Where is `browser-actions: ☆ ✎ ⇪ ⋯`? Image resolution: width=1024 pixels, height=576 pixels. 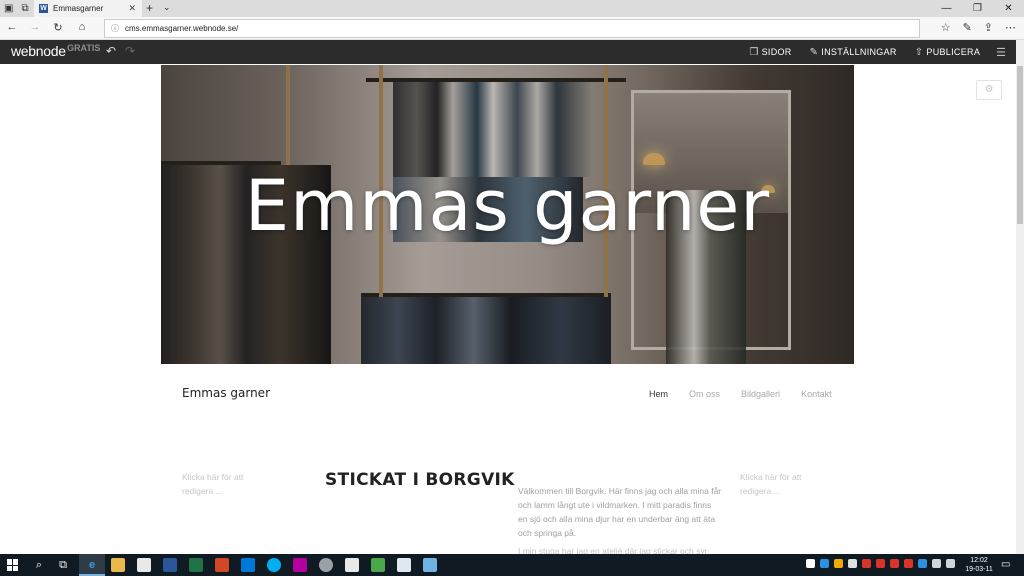 browser-actions: ☆ ✎ ⇪ ⋯ is located at coordinates (978, 27).